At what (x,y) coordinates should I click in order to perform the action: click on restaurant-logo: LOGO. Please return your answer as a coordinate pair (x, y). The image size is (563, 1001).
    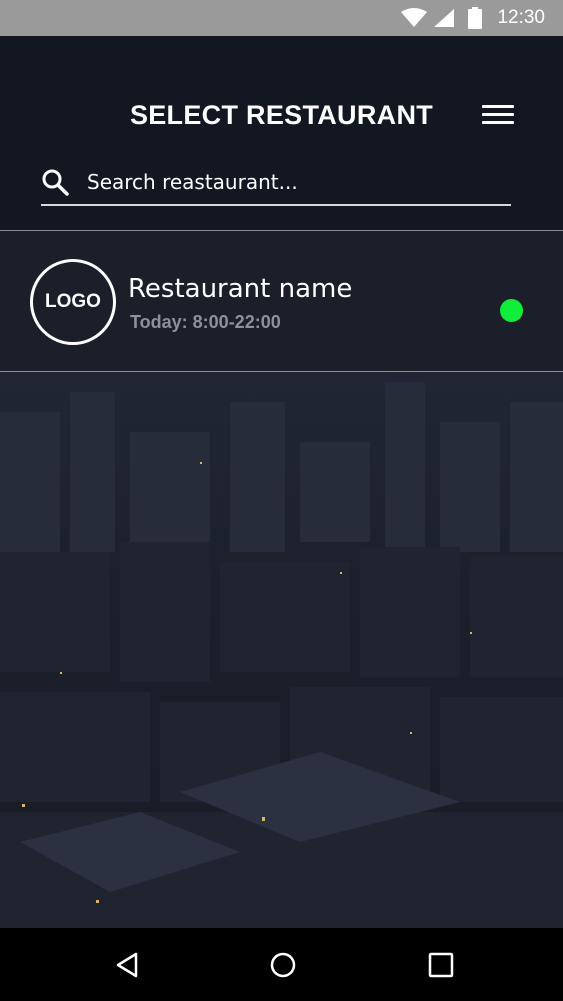
    Looking at the image, I should click on (73, 302).